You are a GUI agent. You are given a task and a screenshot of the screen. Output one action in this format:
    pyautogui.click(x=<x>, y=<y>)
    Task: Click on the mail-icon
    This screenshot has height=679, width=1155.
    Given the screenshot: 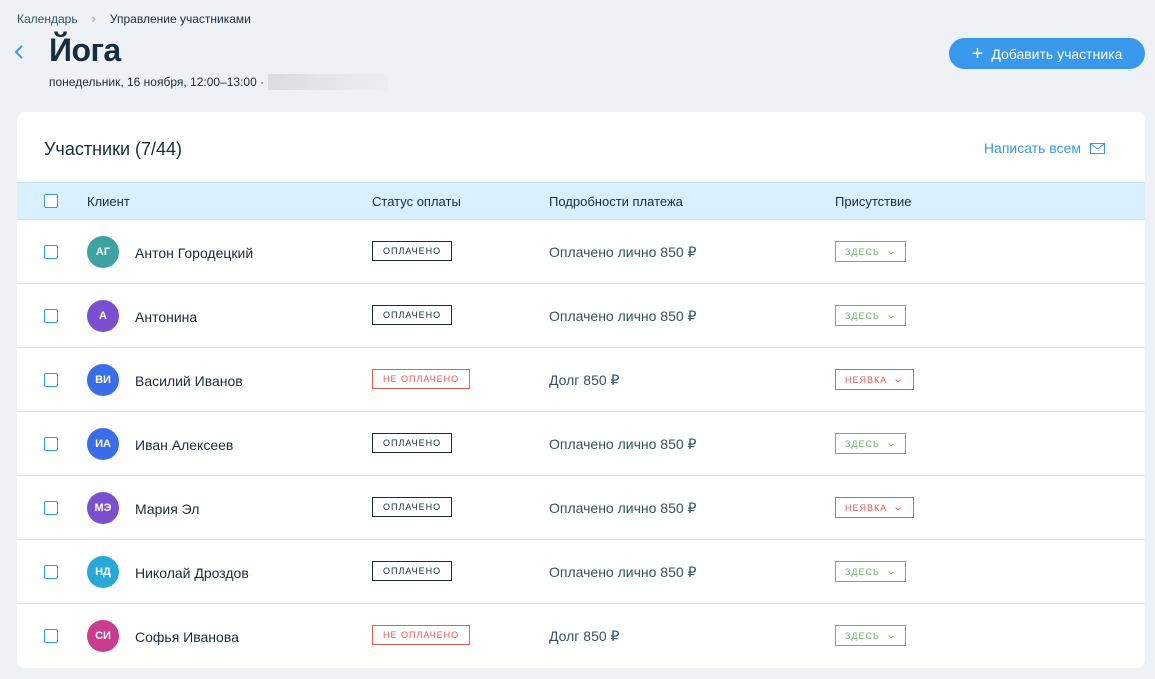 What is the action you would take?
    pyautogui.click(x=1097, y=148)
    